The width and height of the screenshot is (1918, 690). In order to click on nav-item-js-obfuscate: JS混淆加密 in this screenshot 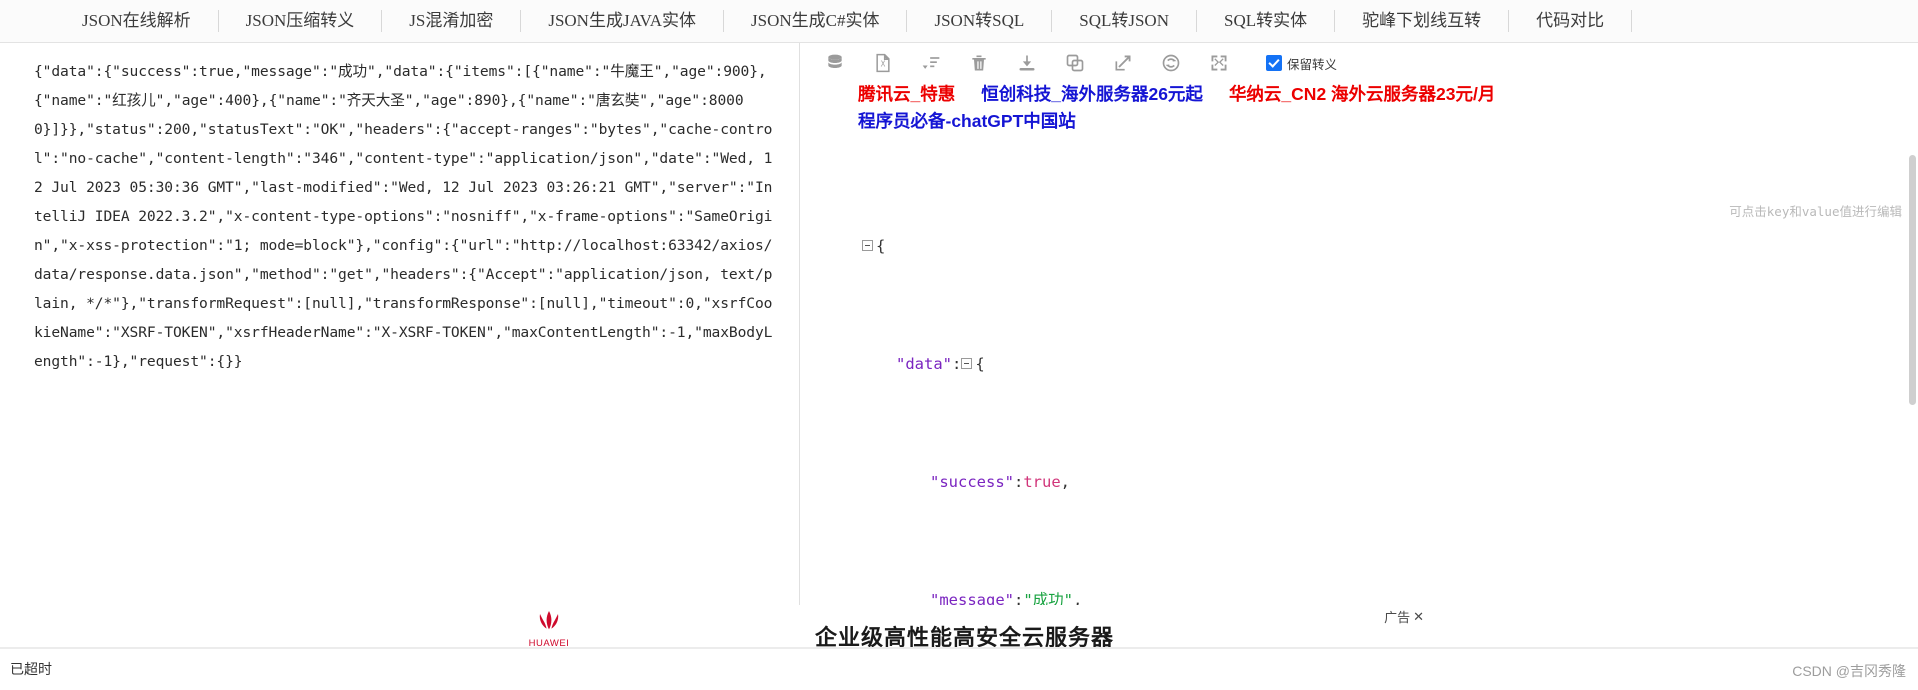, I will do `click(451, 21)`.